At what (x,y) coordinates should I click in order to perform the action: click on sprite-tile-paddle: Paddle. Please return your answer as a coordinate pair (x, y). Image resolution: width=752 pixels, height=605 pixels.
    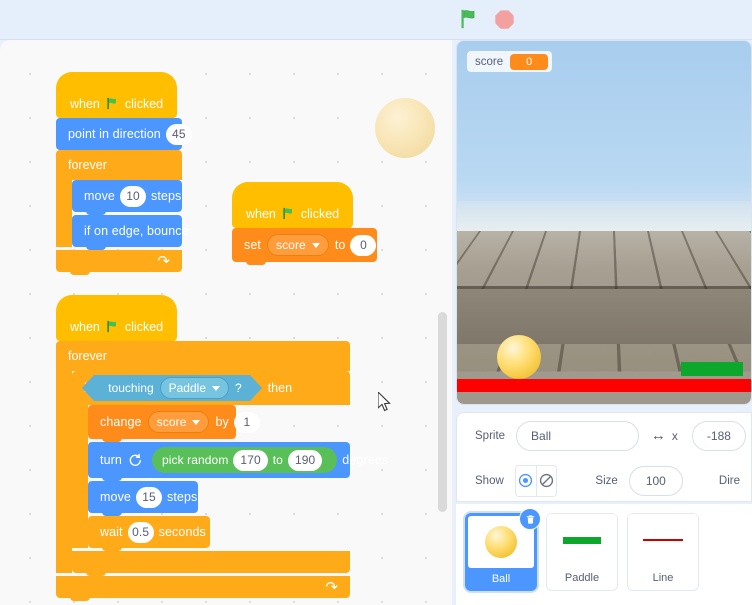
    Looking at the image, I should click on (582, 552).